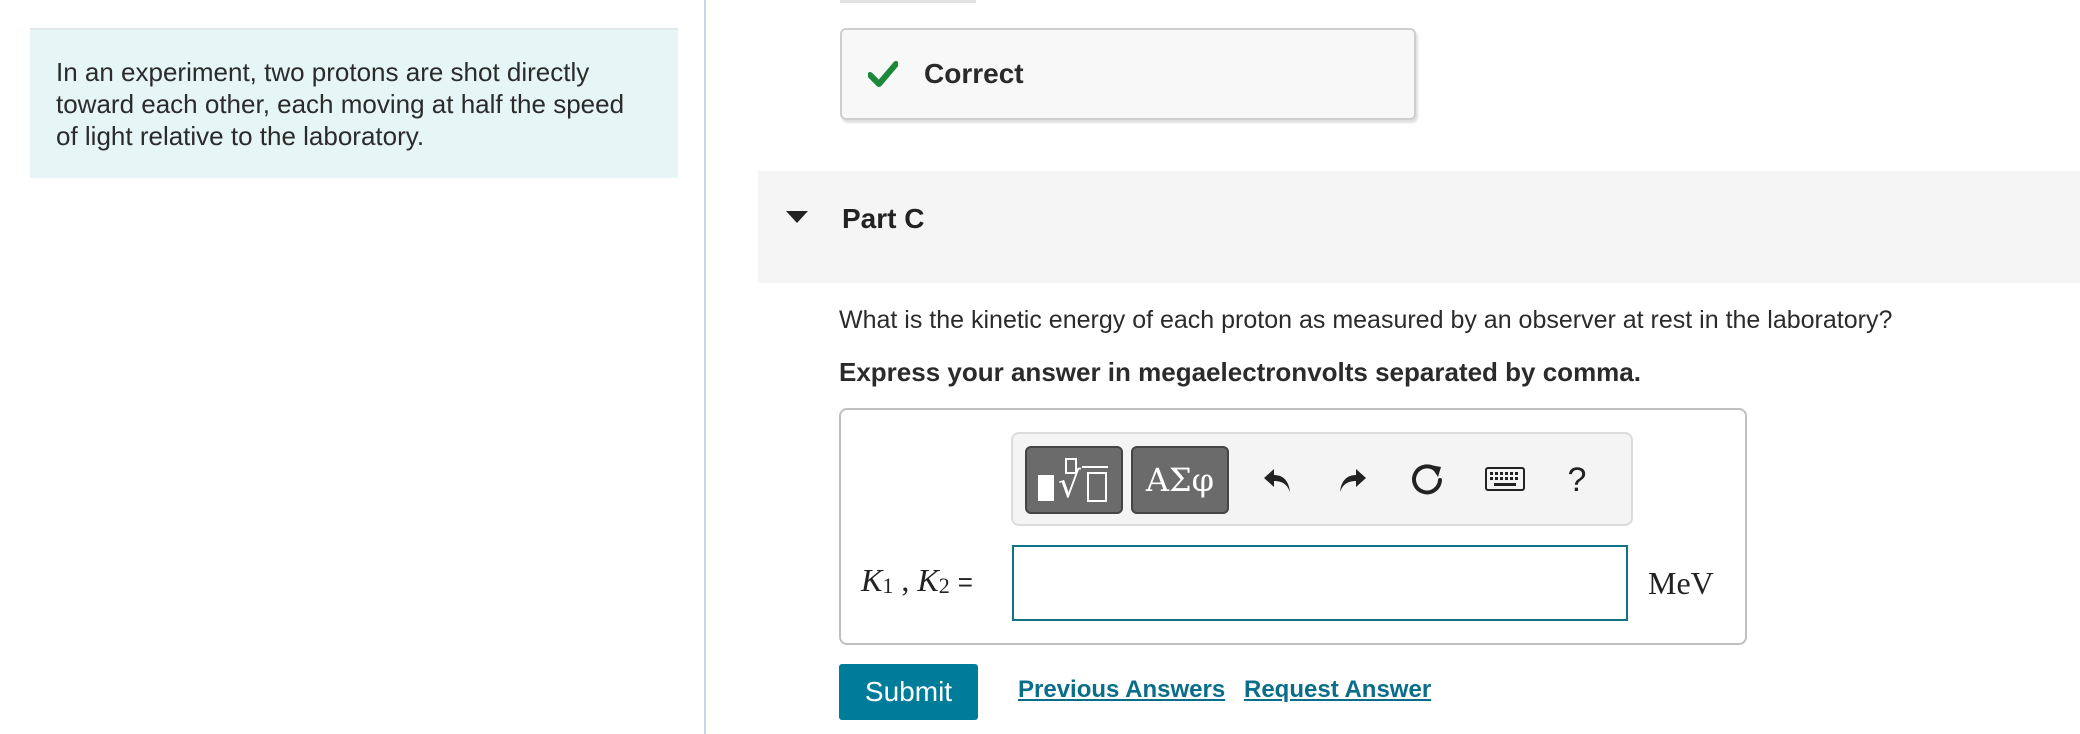 The image size is (2080, 734). I want to click on templates-button: √, so click(1074, 480).